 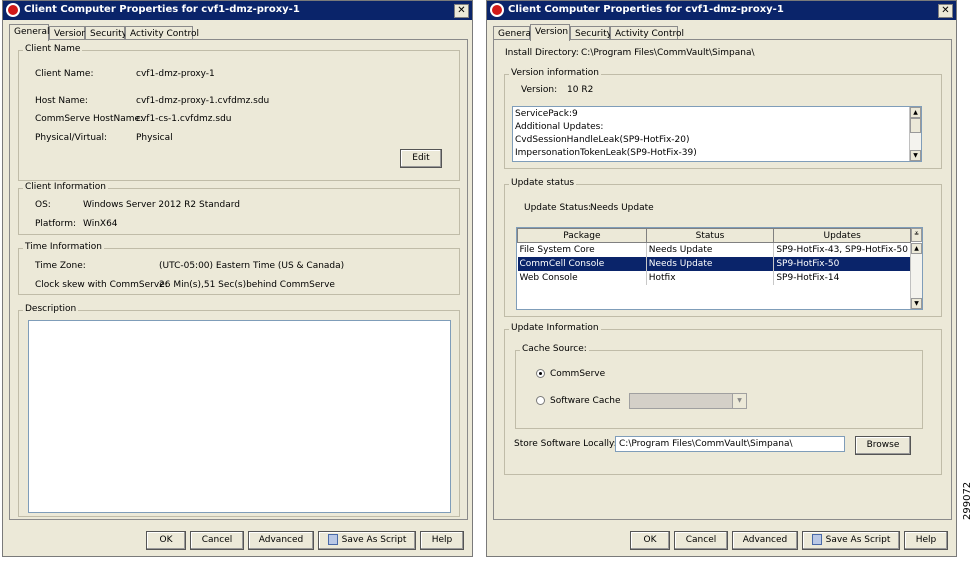 What do you see at coordinates (842, 278) in the screenshot?
I see `updates-cell: SP9-HotFix-14` at bounding box center [842, 278].